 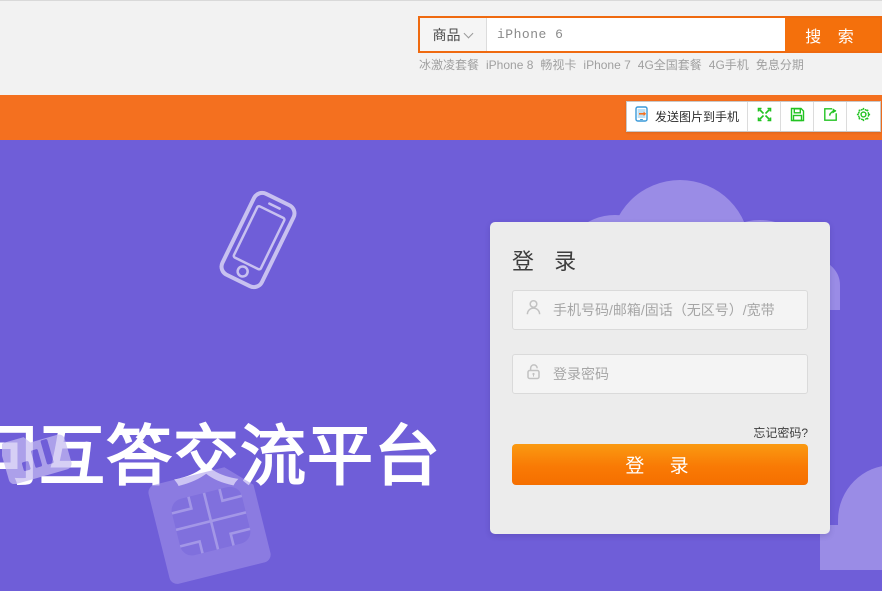 I want to click on hot-keyword-link: 4G手机, so click(x=729, y=65).